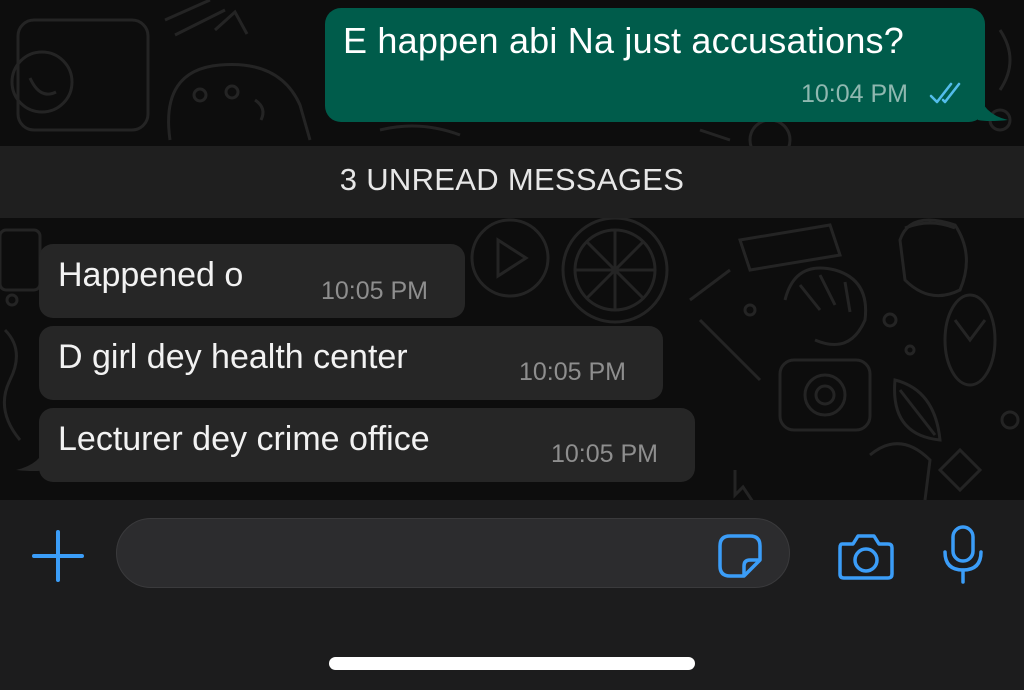 The width and height of the screenshot is (1024, 690). Describe the element at coordinates (151, 275) in the screenshot. I see `incoming-message-text: Happened o` at that location.